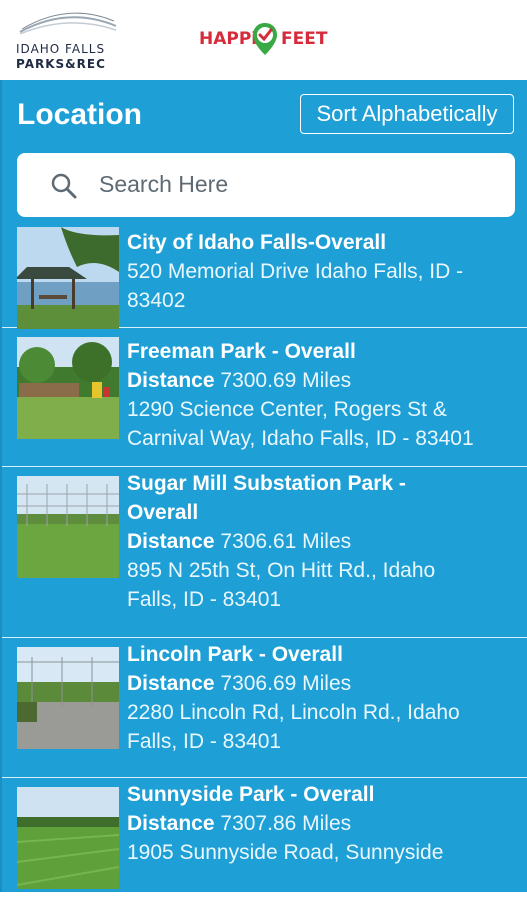 This screenshot has height=900, width=527. I want to click on logo-happi-text: HAPPi, so click(228, 39).